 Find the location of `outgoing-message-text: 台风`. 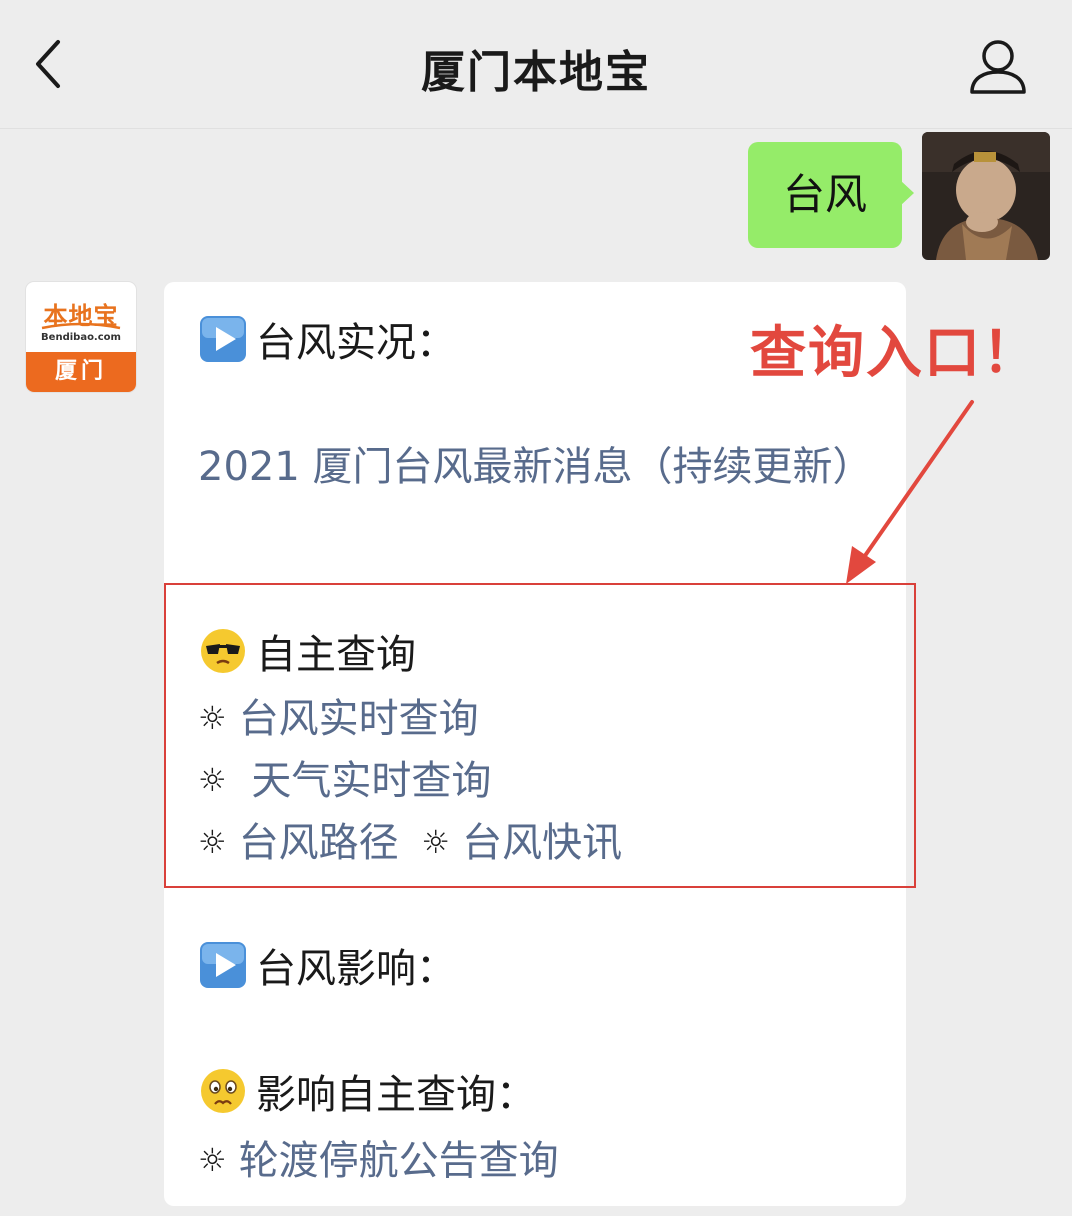

outgoing-message-text: 台风 is located at coordinates (824, 194).